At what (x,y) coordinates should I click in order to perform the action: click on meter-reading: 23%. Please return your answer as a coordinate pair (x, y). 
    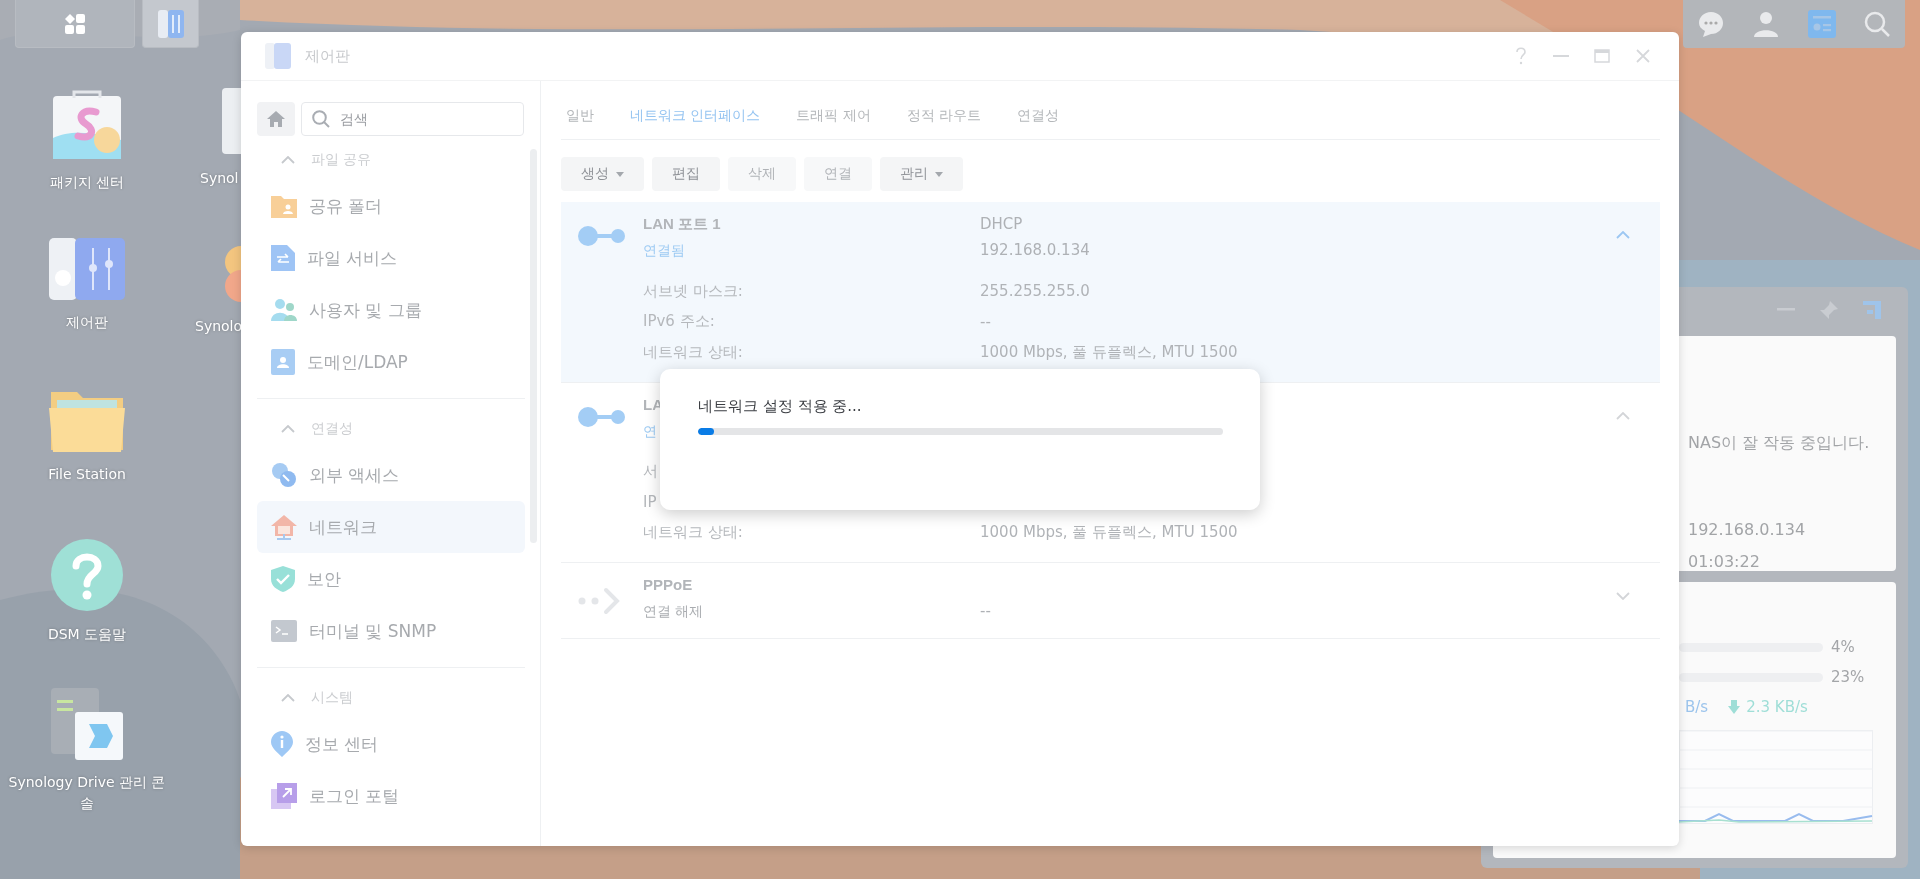
    Looking at the image, I should click on (1848, 677).